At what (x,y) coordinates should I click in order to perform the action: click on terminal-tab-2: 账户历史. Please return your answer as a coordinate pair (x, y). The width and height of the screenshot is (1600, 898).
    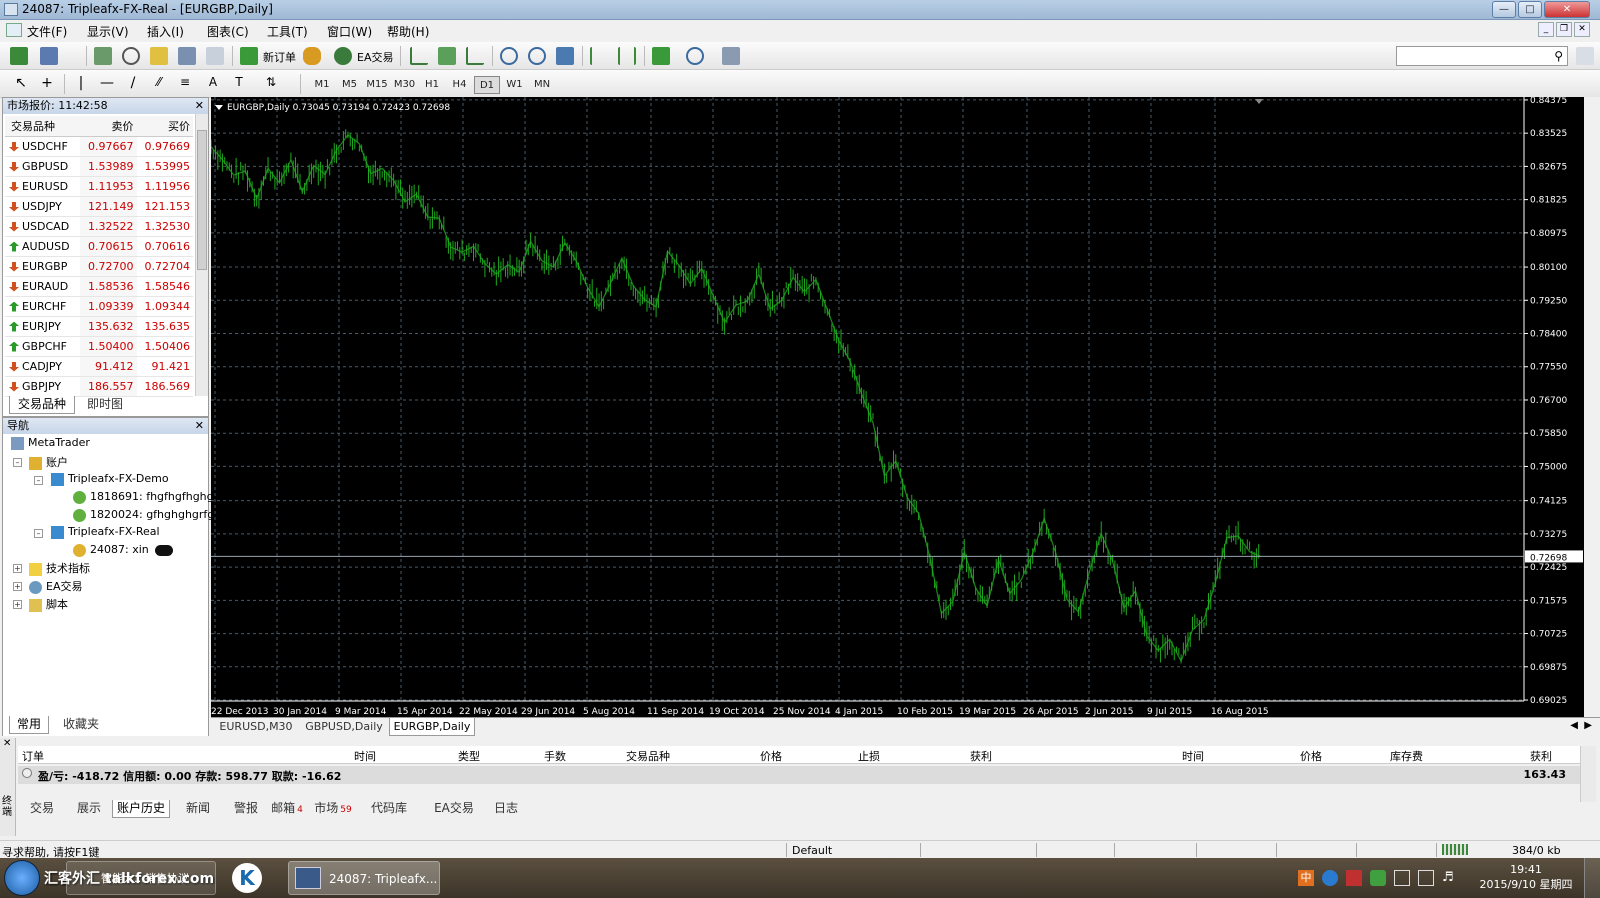
    Looking at the image, I should click on (141, 809).